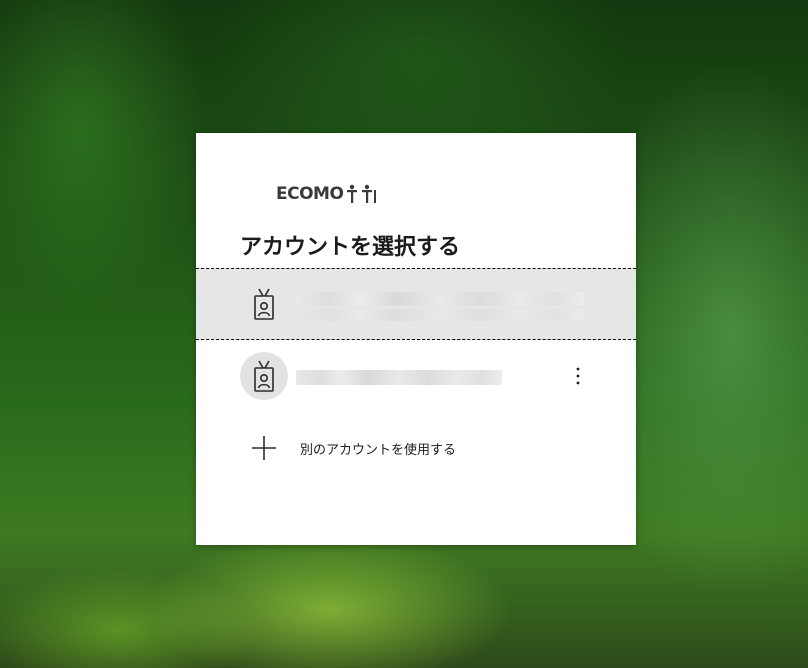 Image resolution: width=808 pixels, height=668 pixels. I want to click on add-account-avatar, so click(264, 448).